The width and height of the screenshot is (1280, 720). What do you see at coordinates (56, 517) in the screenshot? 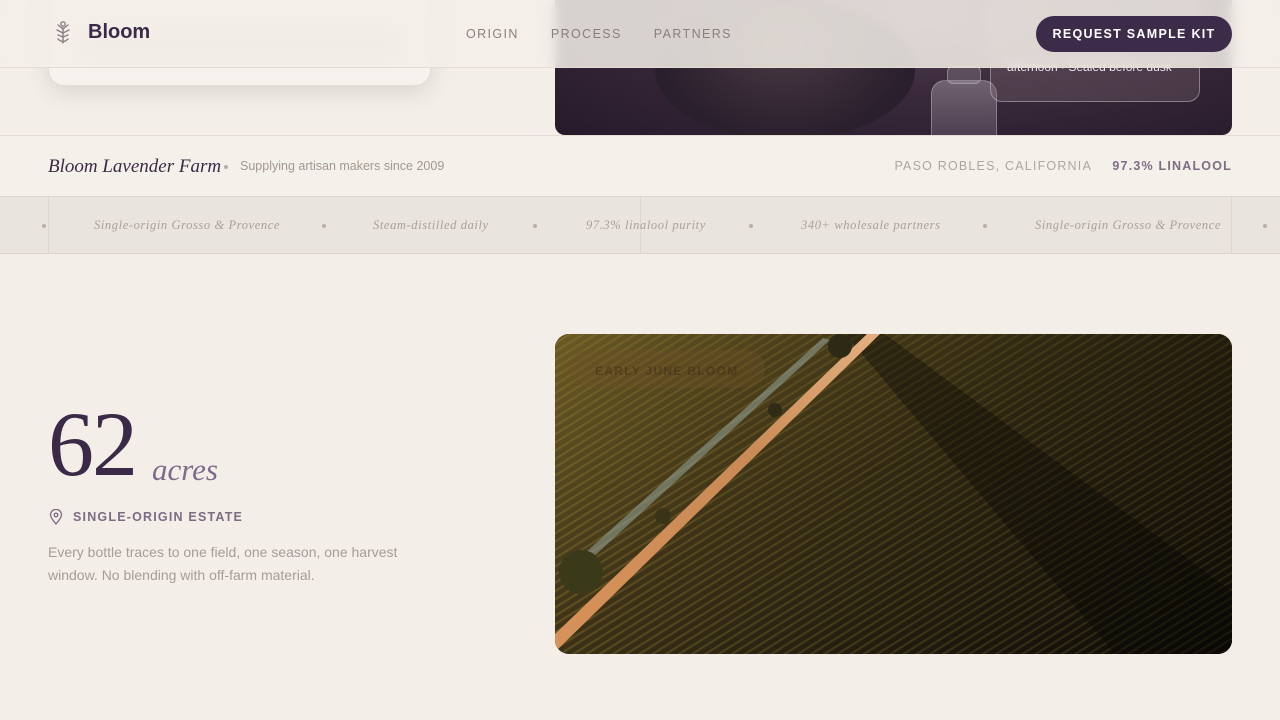
I see `map-pin-icon` at bounding box center [56, 517].